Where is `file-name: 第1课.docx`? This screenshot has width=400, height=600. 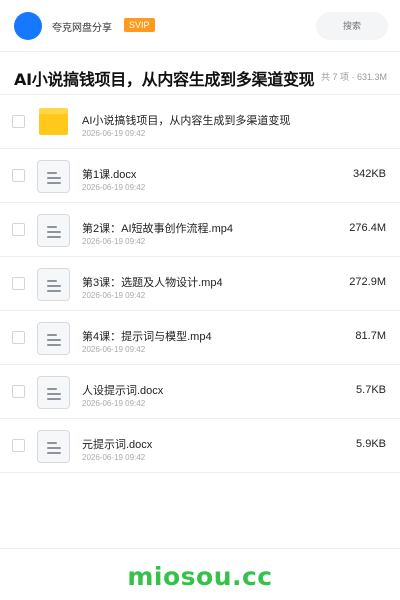 file-name: 第1课.docx is located at coordinates (109, 175).